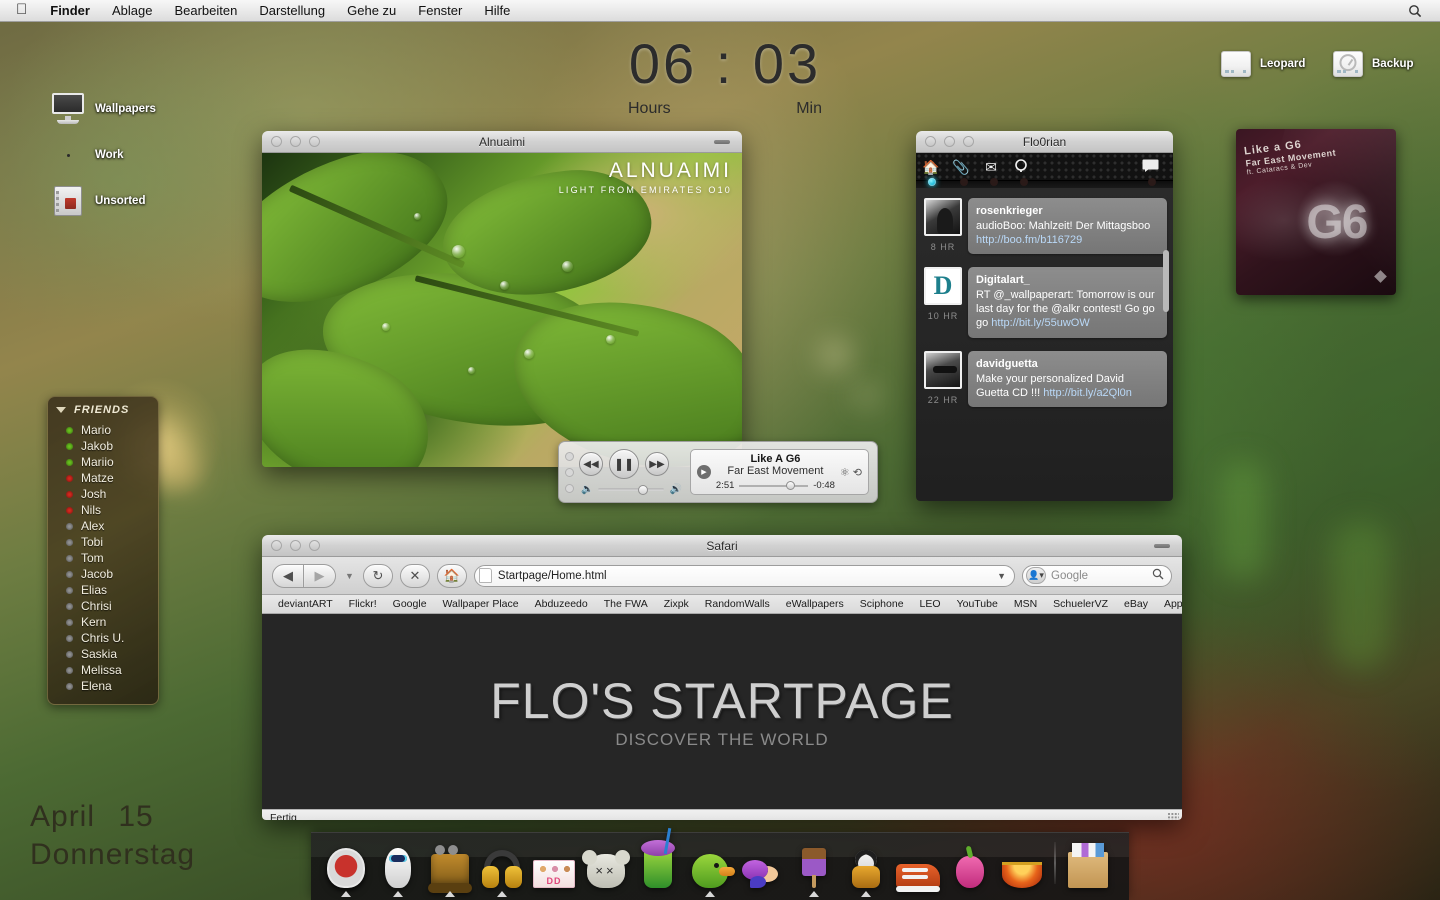 This screenshot has height=900, width=1440. I want to click on dock-item-slush-cup, so click(658, 862).